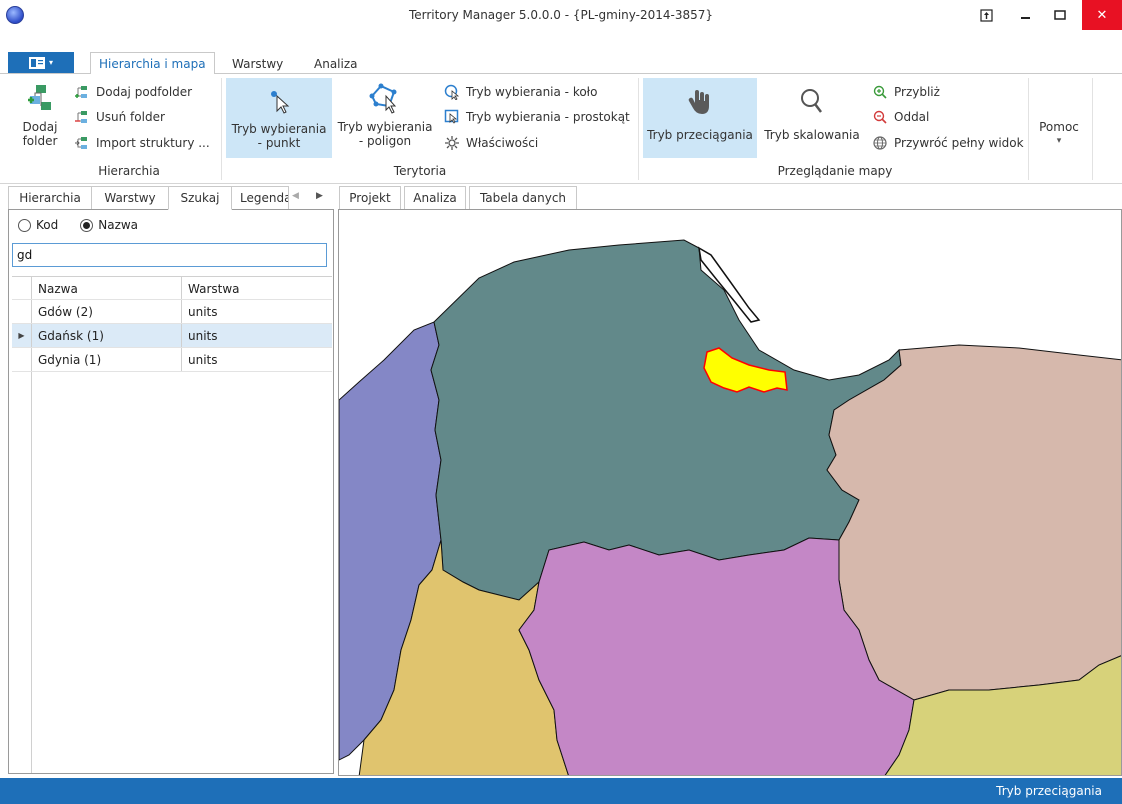  I want to click on select-point-mode-button: Tryb wybierania - punkt, so click(279, 118).